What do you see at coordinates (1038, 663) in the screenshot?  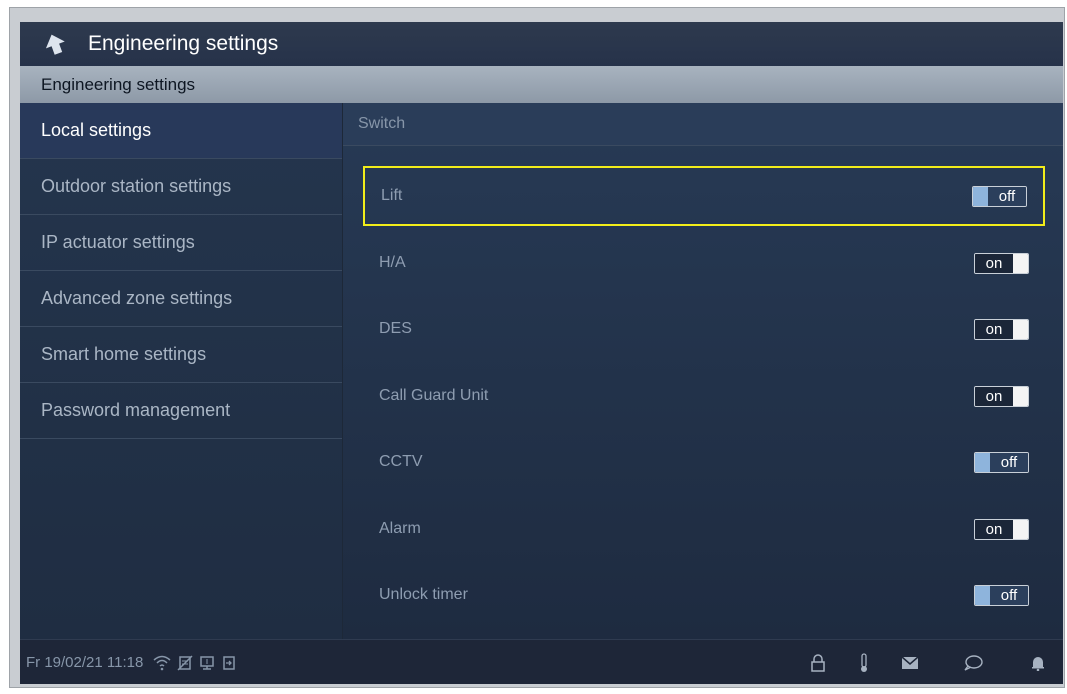 I see `bell-icon` at bounding box center [1038, 663].